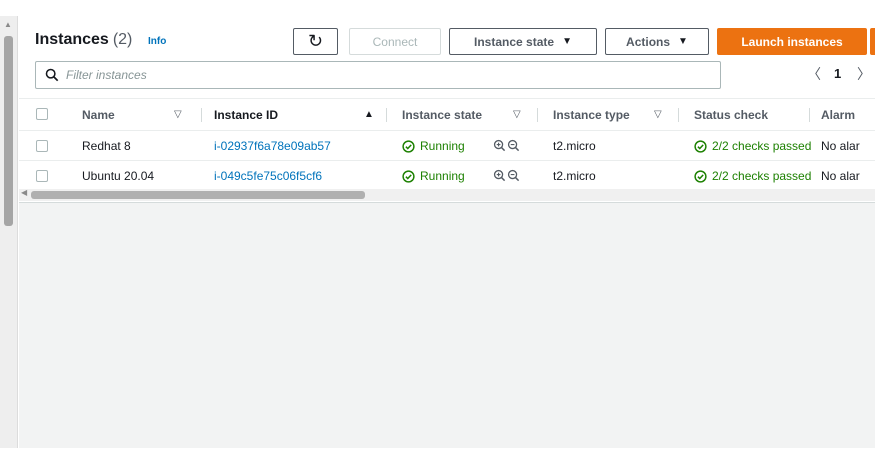  What do you see at coordinates (8, 131) in the screenshot?
I see `vertical-scroll-thumb` at bounding box center [8, 131].